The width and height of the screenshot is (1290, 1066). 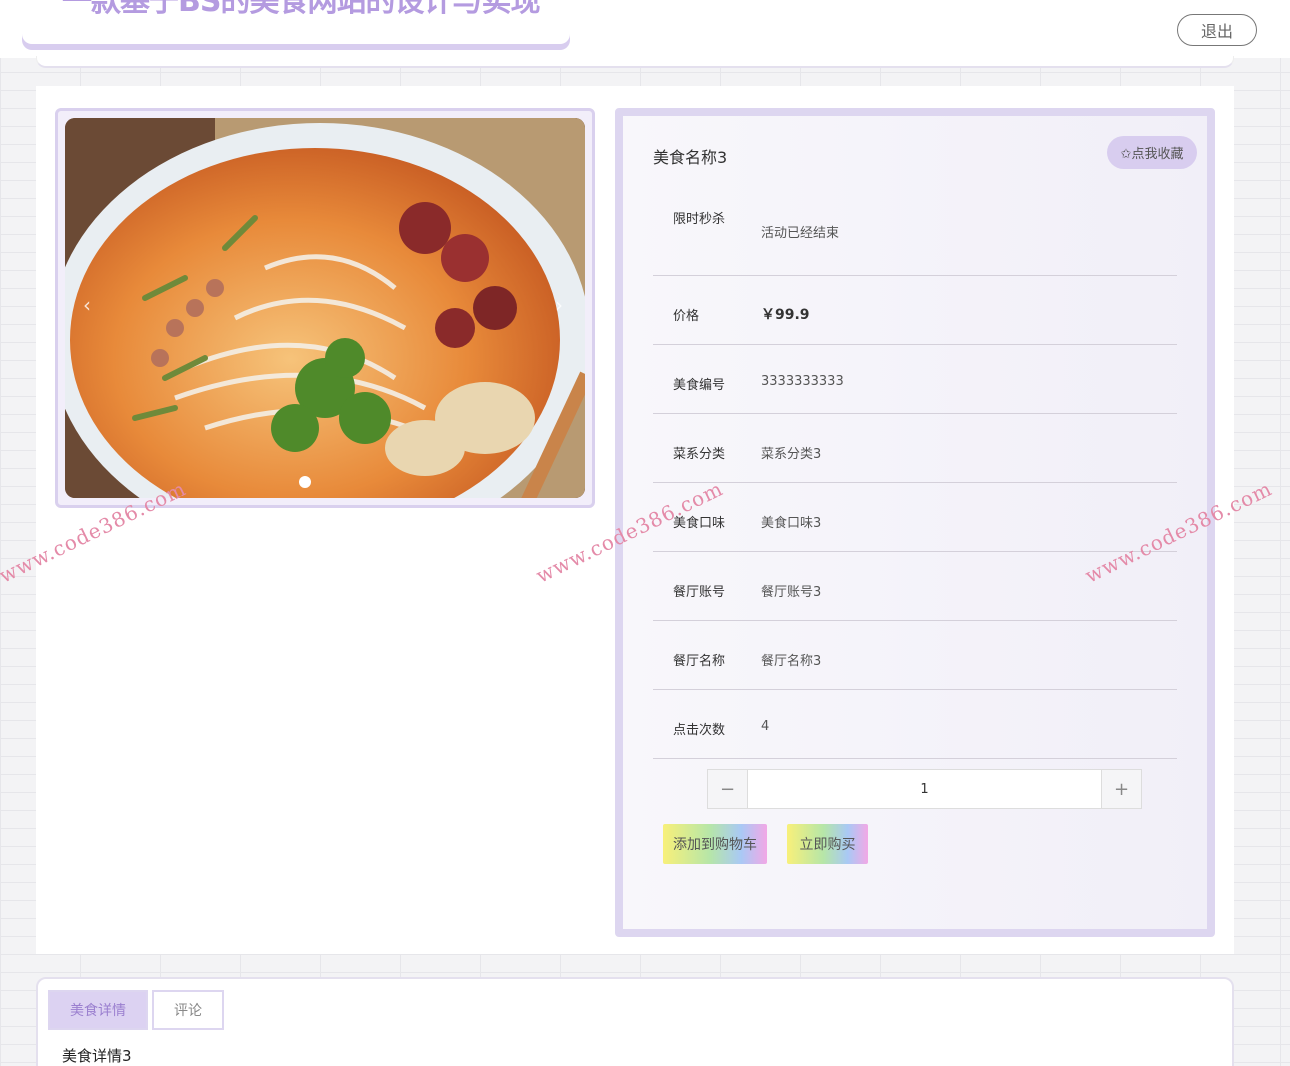 What do you see at coordinates (635, 62) in the screenshot?
I see `header-divider` at bounding box center [635, 62].